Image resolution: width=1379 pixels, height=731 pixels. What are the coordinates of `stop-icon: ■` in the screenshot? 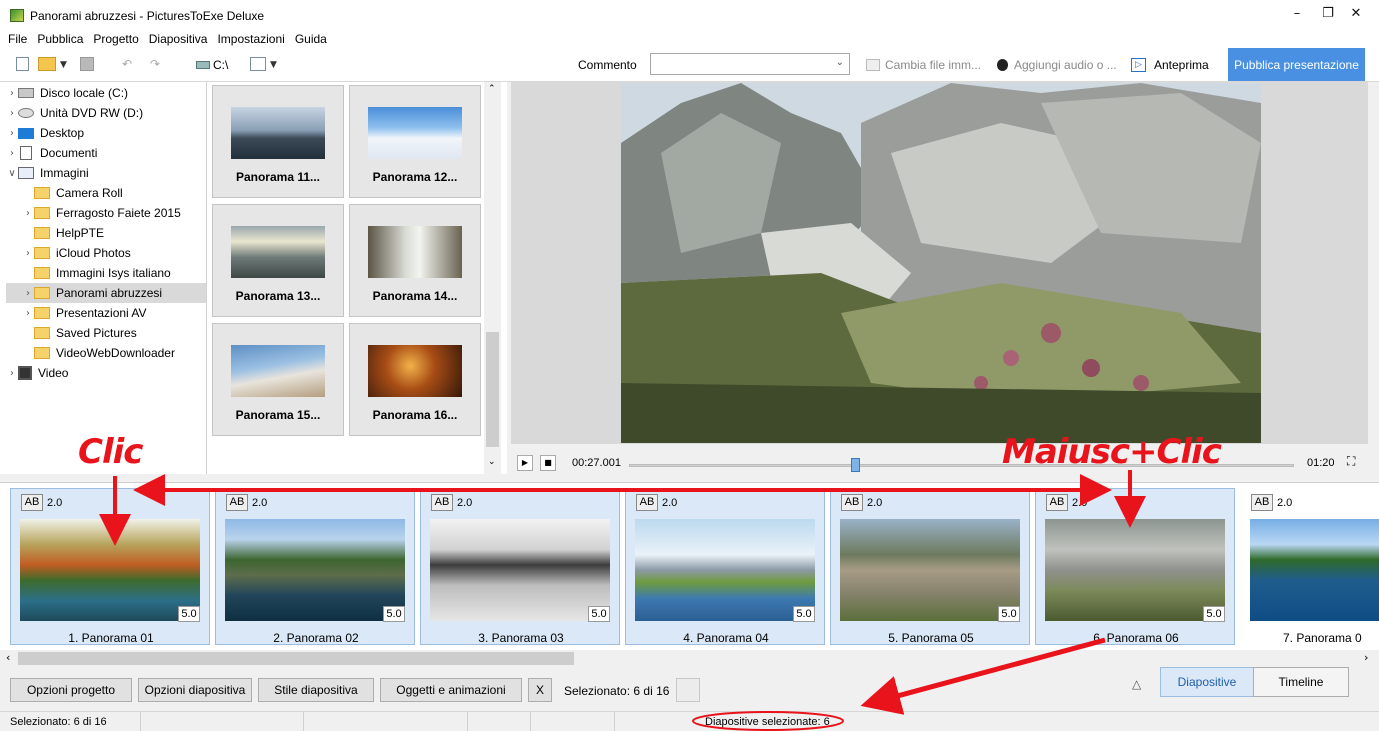 It's located at (548, 463).